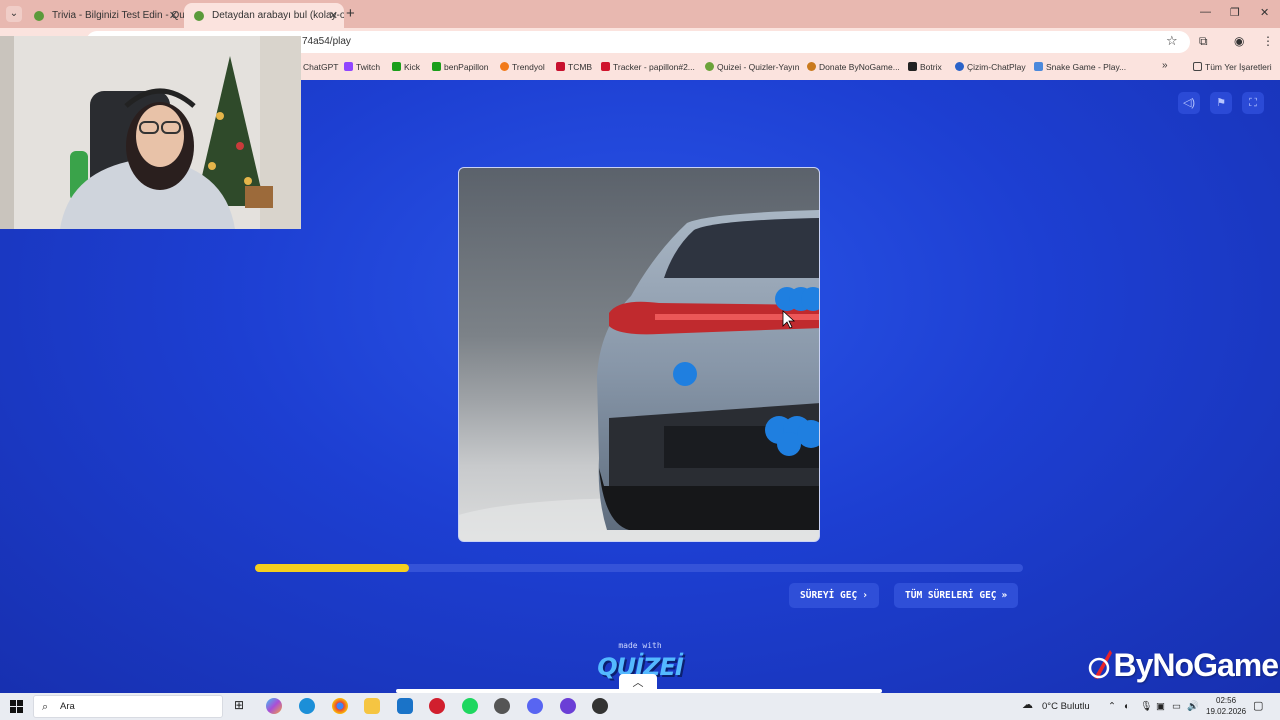 This screenshot has height=720, width=1280. What do you see at coordinates (1205, 12) in the screenshot?
I see `minimize-icon: —` at bounding box center [1205, 12].